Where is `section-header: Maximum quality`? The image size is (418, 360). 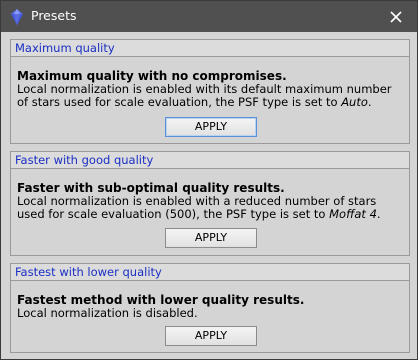
section-header: Maximum quality is located at coordinates (210, 48).